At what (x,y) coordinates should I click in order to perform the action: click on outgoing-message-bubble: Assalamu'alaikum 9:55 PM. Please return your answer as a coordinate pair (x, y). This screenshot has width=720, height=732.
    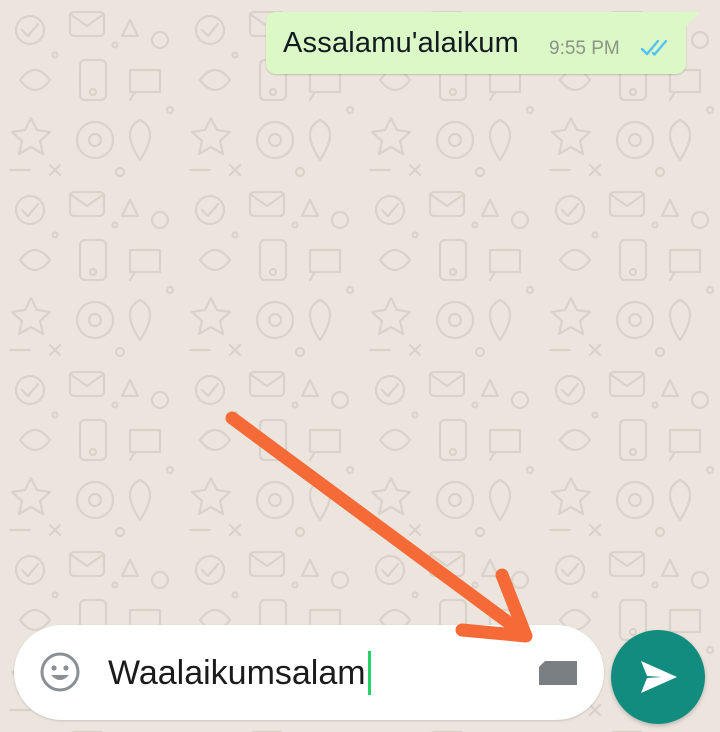
    Looking at the image, I should click on (483, 43).